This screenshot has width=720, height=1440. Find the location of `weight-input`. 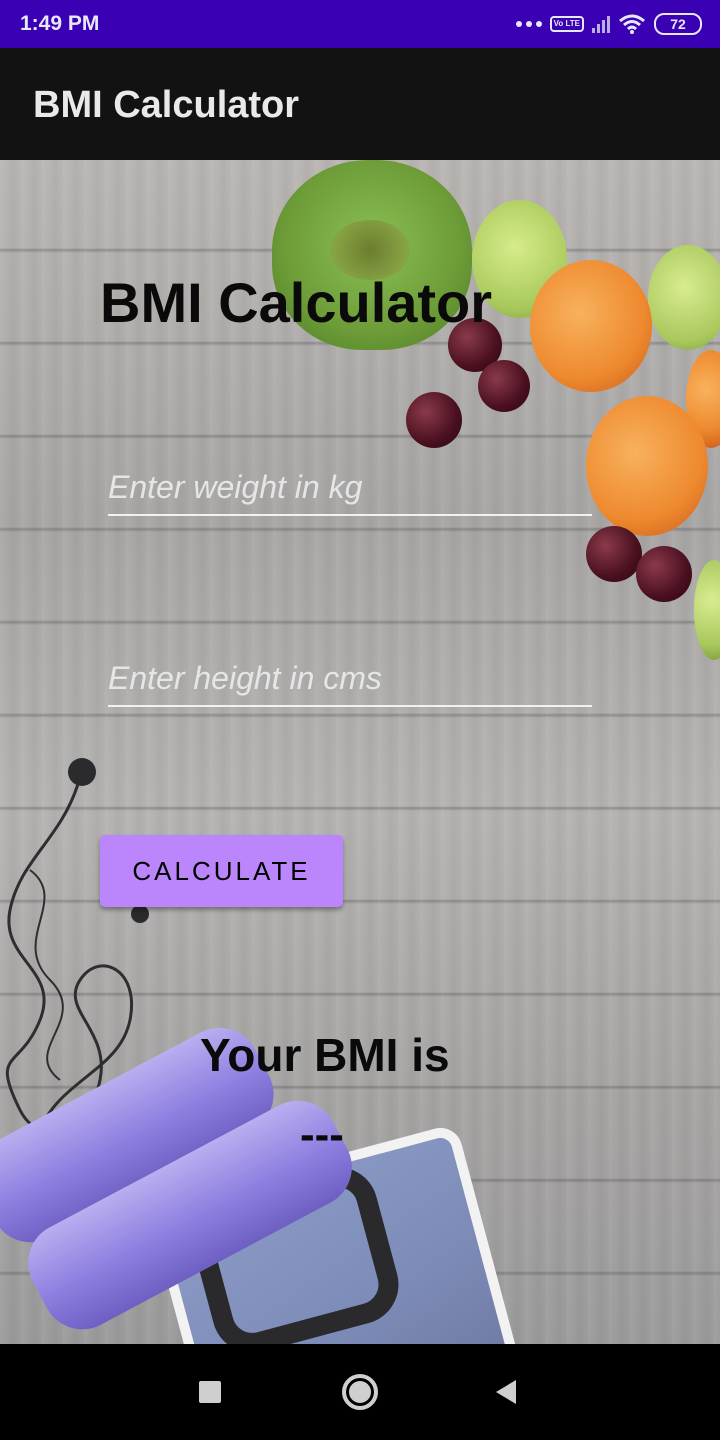

weight-input is located at coordinates (350, 487).